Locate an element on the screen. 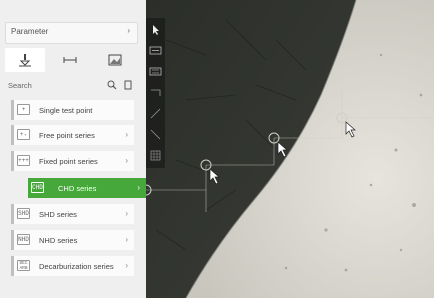  list-item-nhd-series: NHD NHD series › is located at coordinates (72, 240).